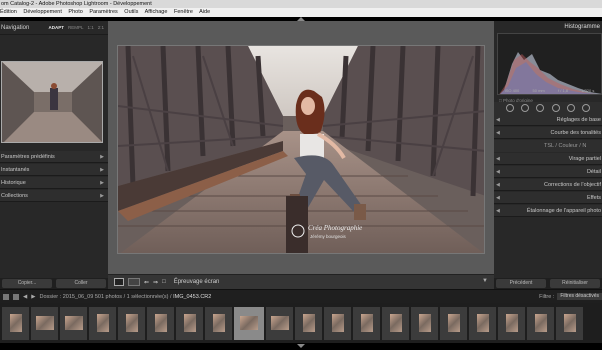 The width and height of the screenshot is (602, 350). Describe the element at coordinates (509, 108) in the screenshot. I see `crop-tool-icon` at that location.